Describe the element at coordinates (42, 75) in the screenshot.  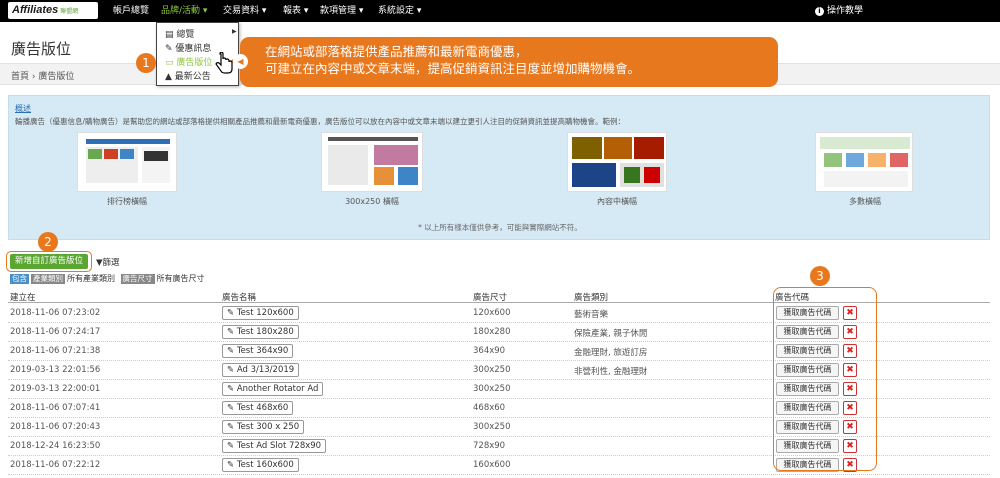
I see `breadcrumb: 首頁 › 廣告版位` at that location.